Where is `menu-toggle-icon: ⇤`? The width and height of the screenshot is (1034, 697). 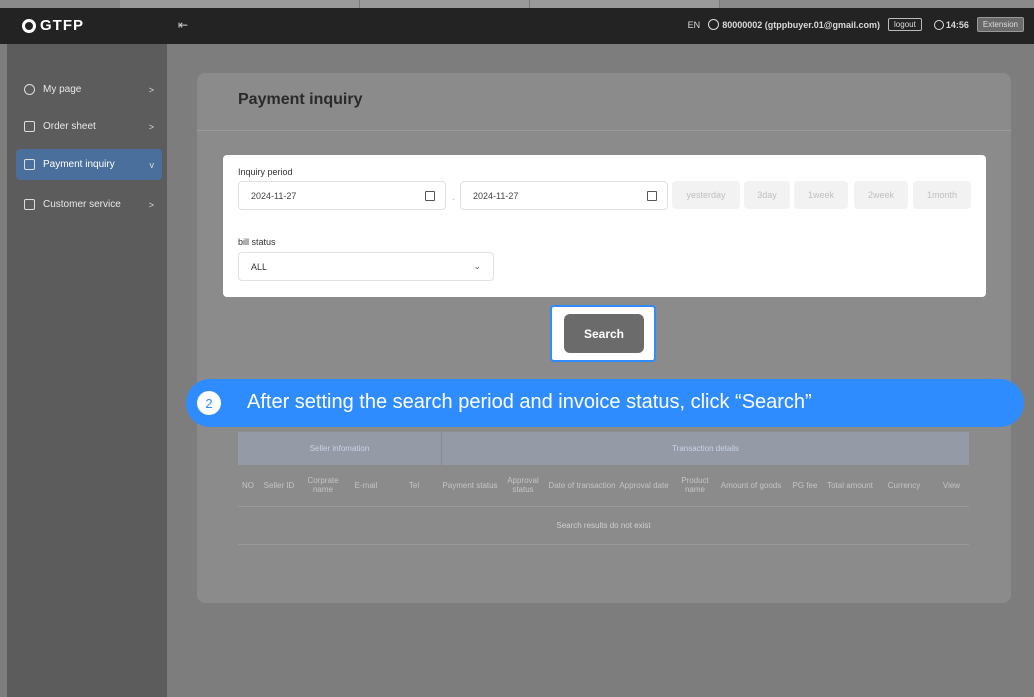
menu-toggle-icon: ⇤ is located at coordinates (183, 25).